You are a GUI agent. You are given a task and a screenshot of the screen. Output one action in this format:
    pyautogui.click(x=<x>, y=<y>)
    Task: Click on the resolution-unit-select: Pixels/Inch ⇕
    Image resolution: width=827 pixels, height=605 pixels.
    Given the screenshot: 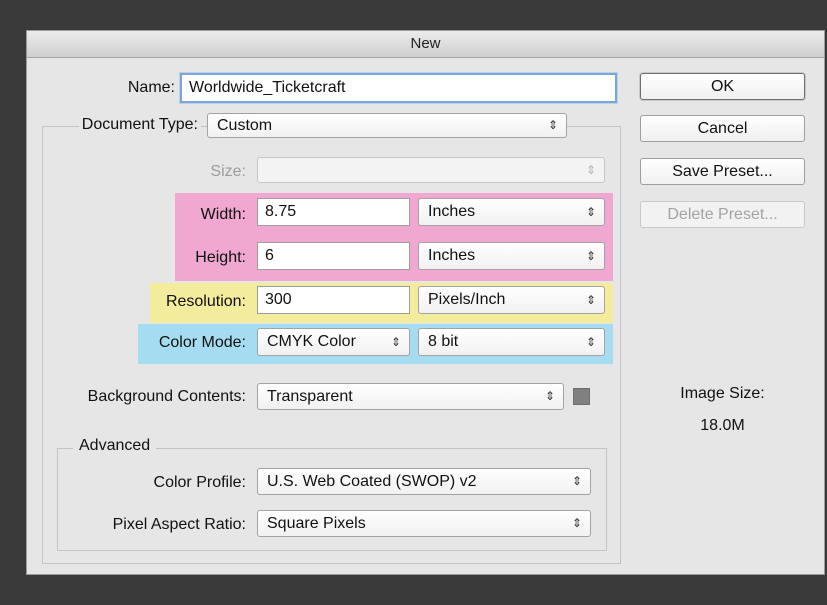 What is the action you would take?
    pyautogui.click(x=511, y=300)
    